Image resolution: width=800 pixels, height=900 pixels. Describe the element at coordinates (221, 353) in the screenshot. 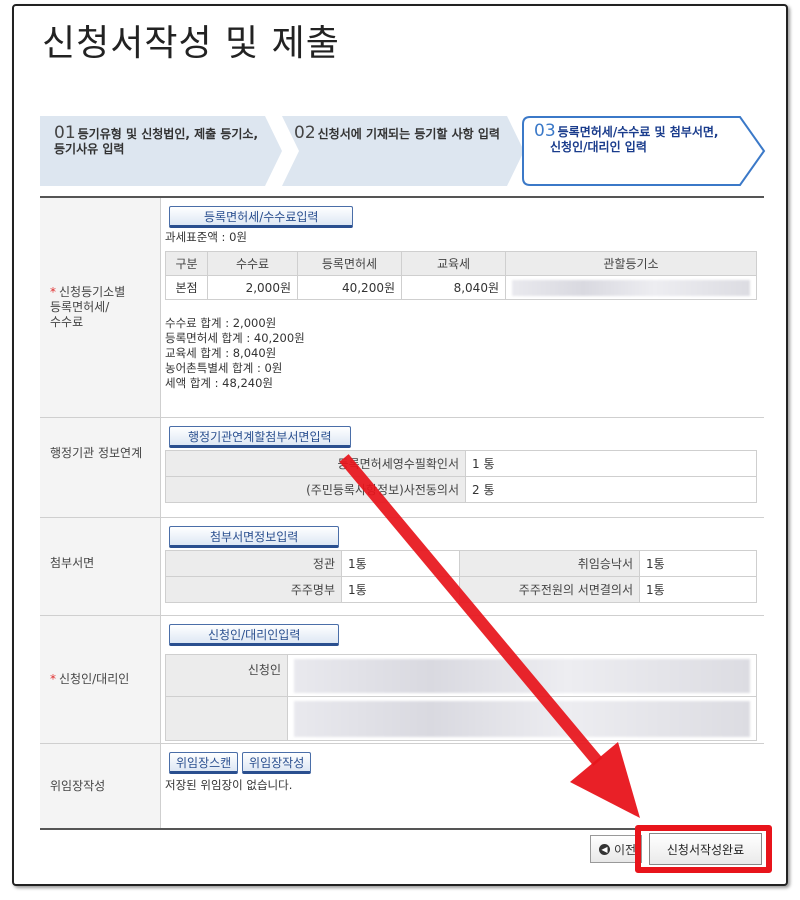

I see `summary-line: 교육세 합계 : 8,040원` at that location.